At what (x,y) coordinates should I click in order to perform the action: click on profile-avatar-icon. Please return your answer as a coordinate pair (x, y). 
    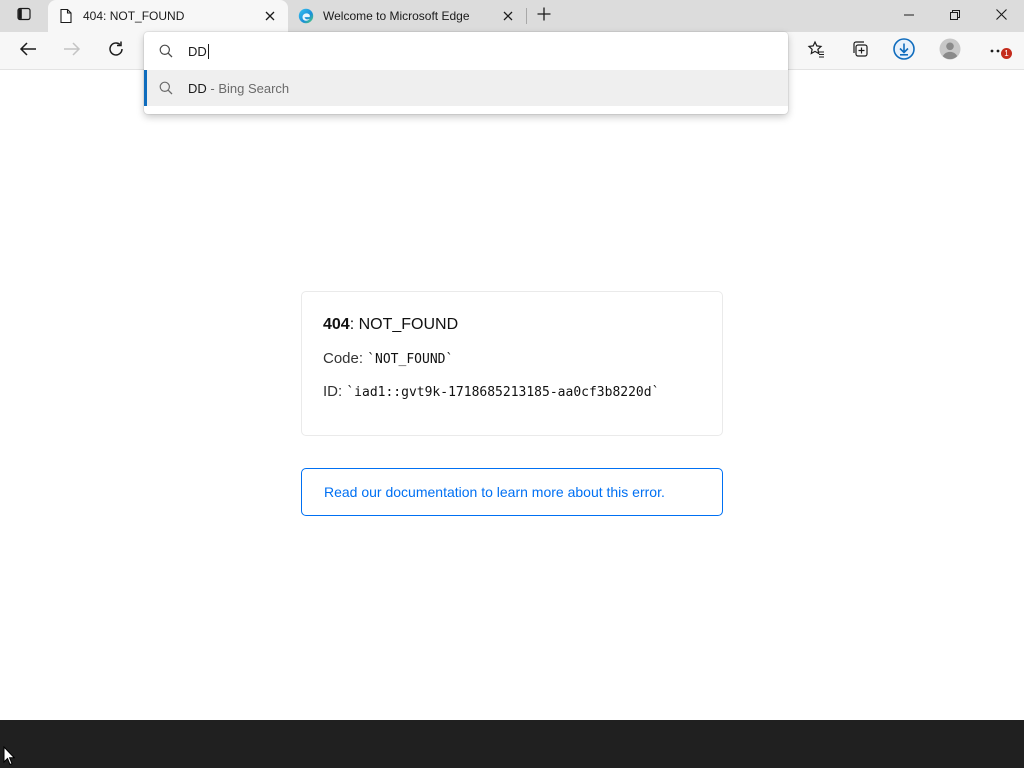
    Looking at the image, I should click on (950, 51).